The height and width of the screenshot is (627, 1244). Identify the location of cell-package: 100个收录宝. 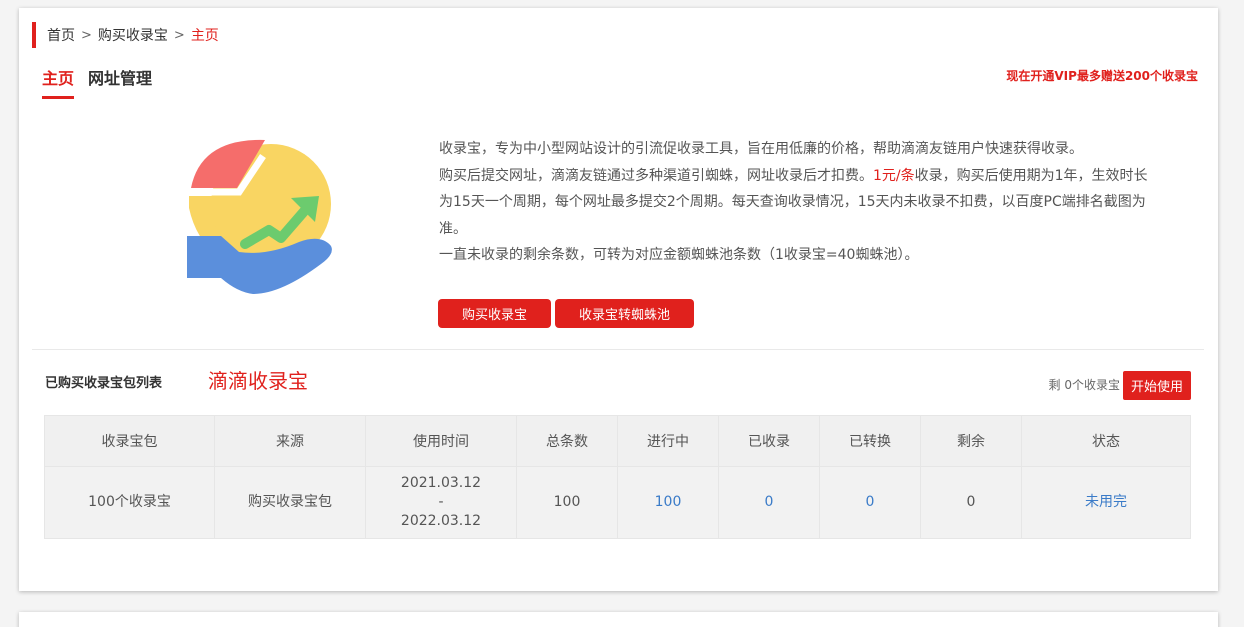
(129, 502).